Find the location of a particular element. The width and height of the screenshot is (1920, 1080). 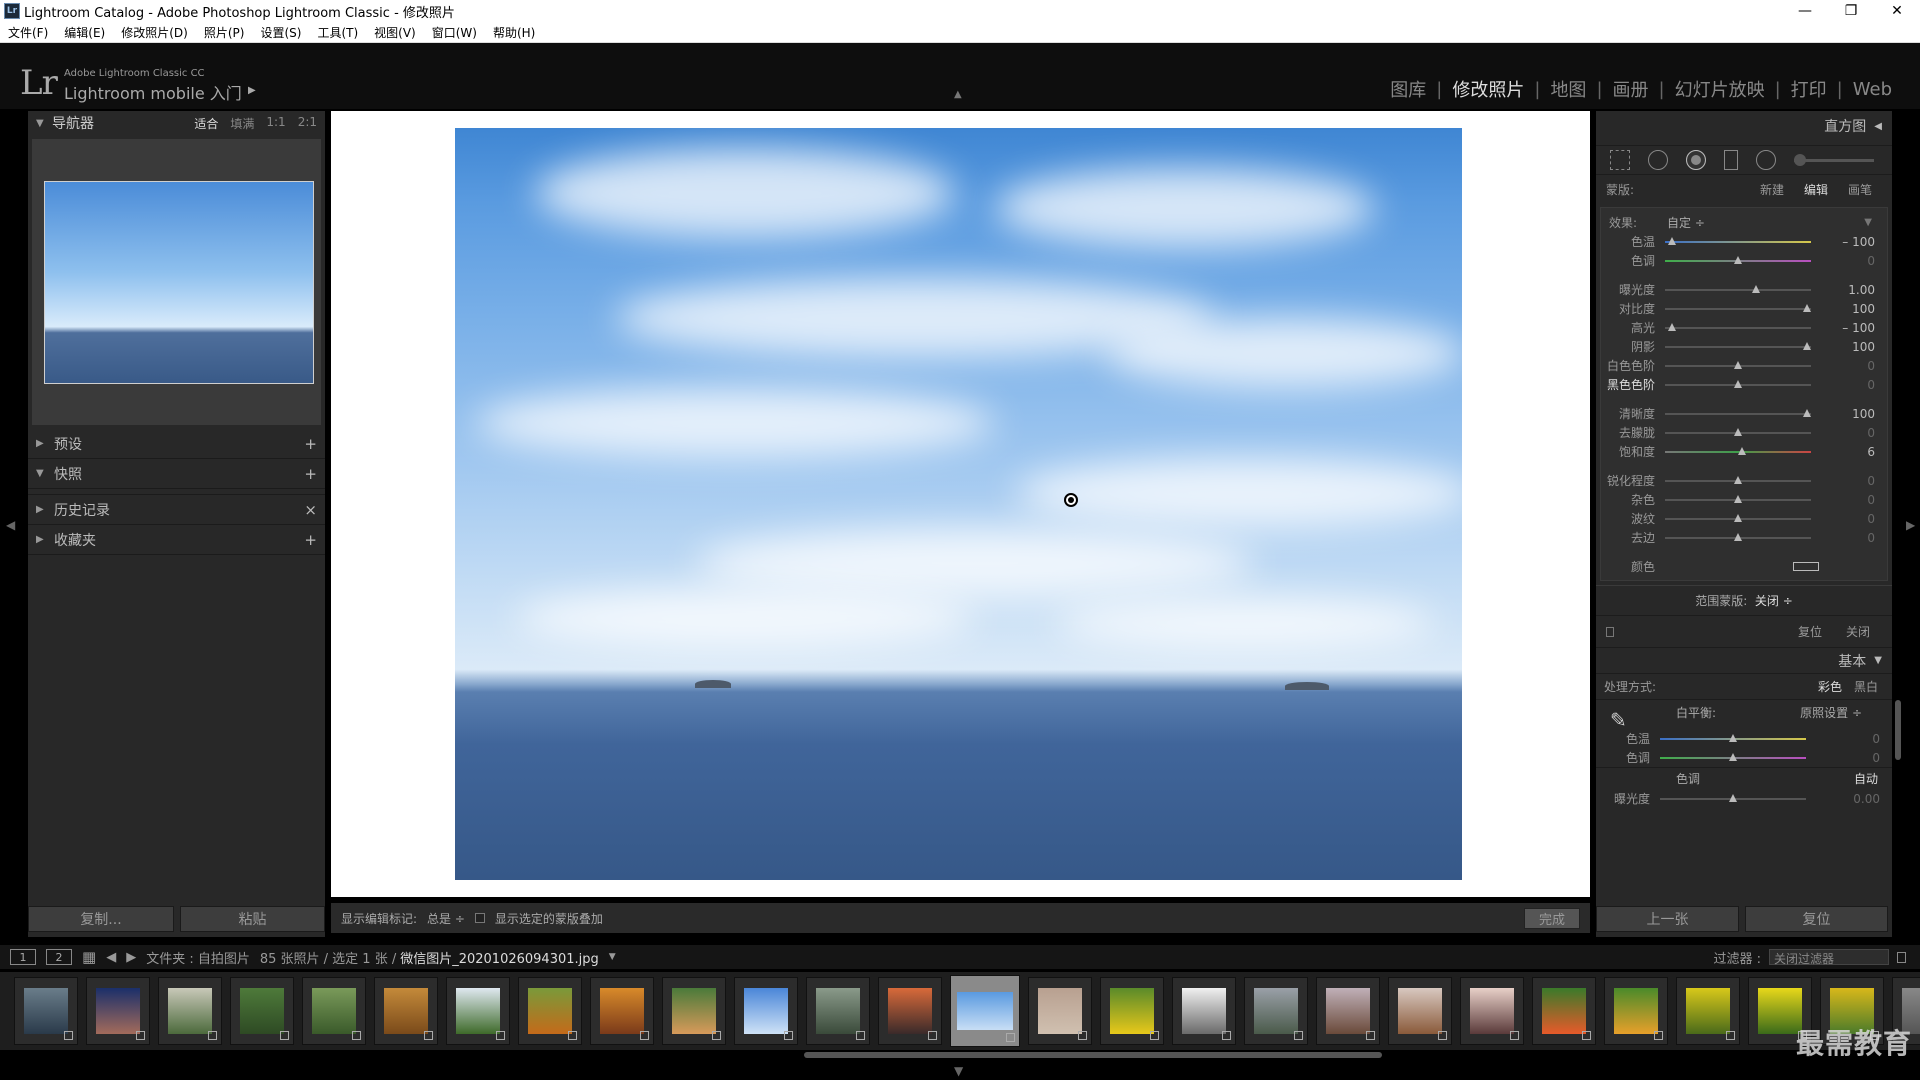

menu-photo: 照片(P) is located at coordinates (224, 32).